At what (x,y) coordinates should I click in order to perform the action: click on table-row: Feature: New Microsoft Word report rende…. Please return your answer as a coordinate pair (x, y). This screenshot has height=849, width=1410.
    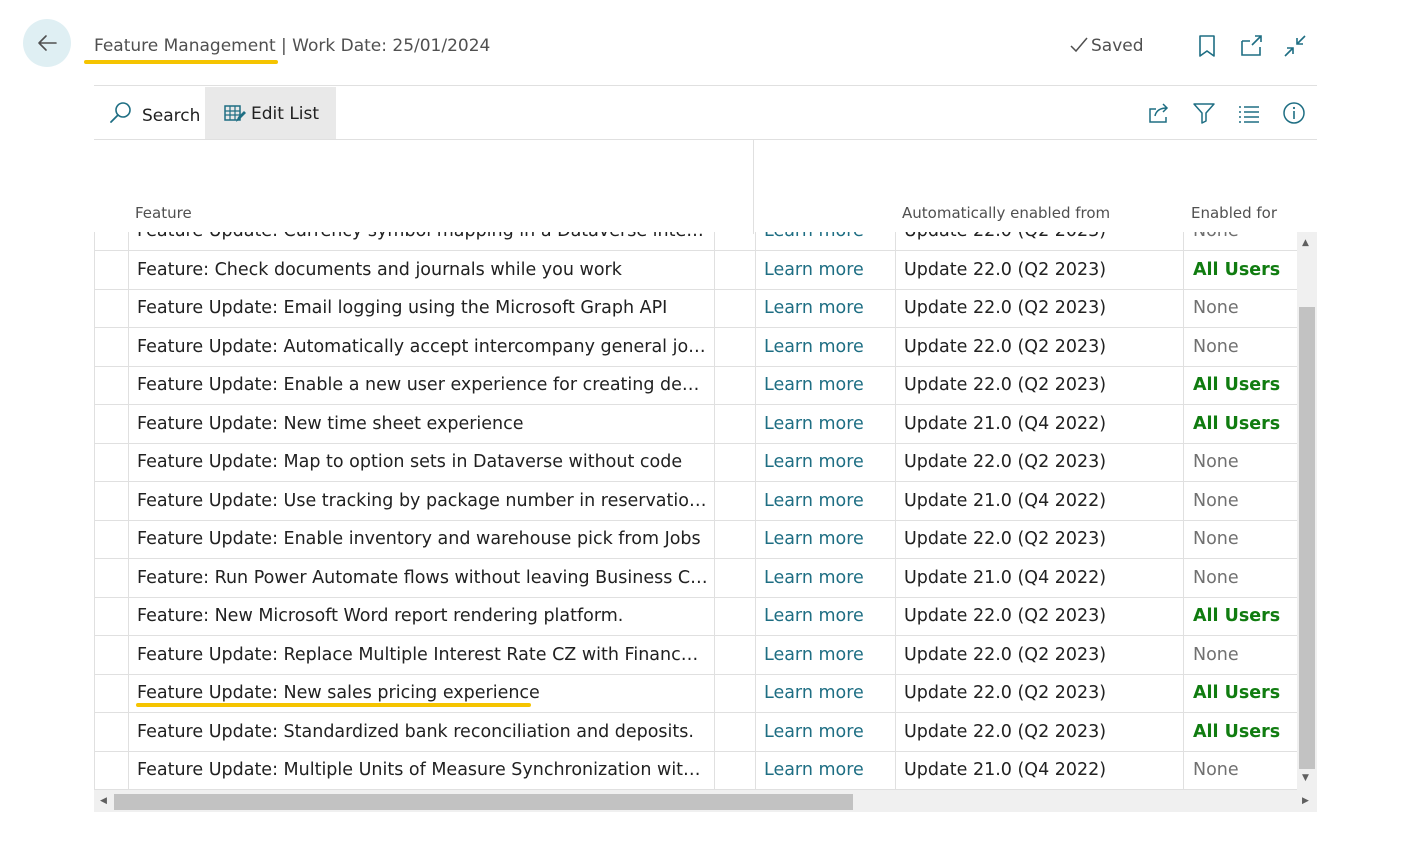
    Looking at the image, I should click on (696, 616).